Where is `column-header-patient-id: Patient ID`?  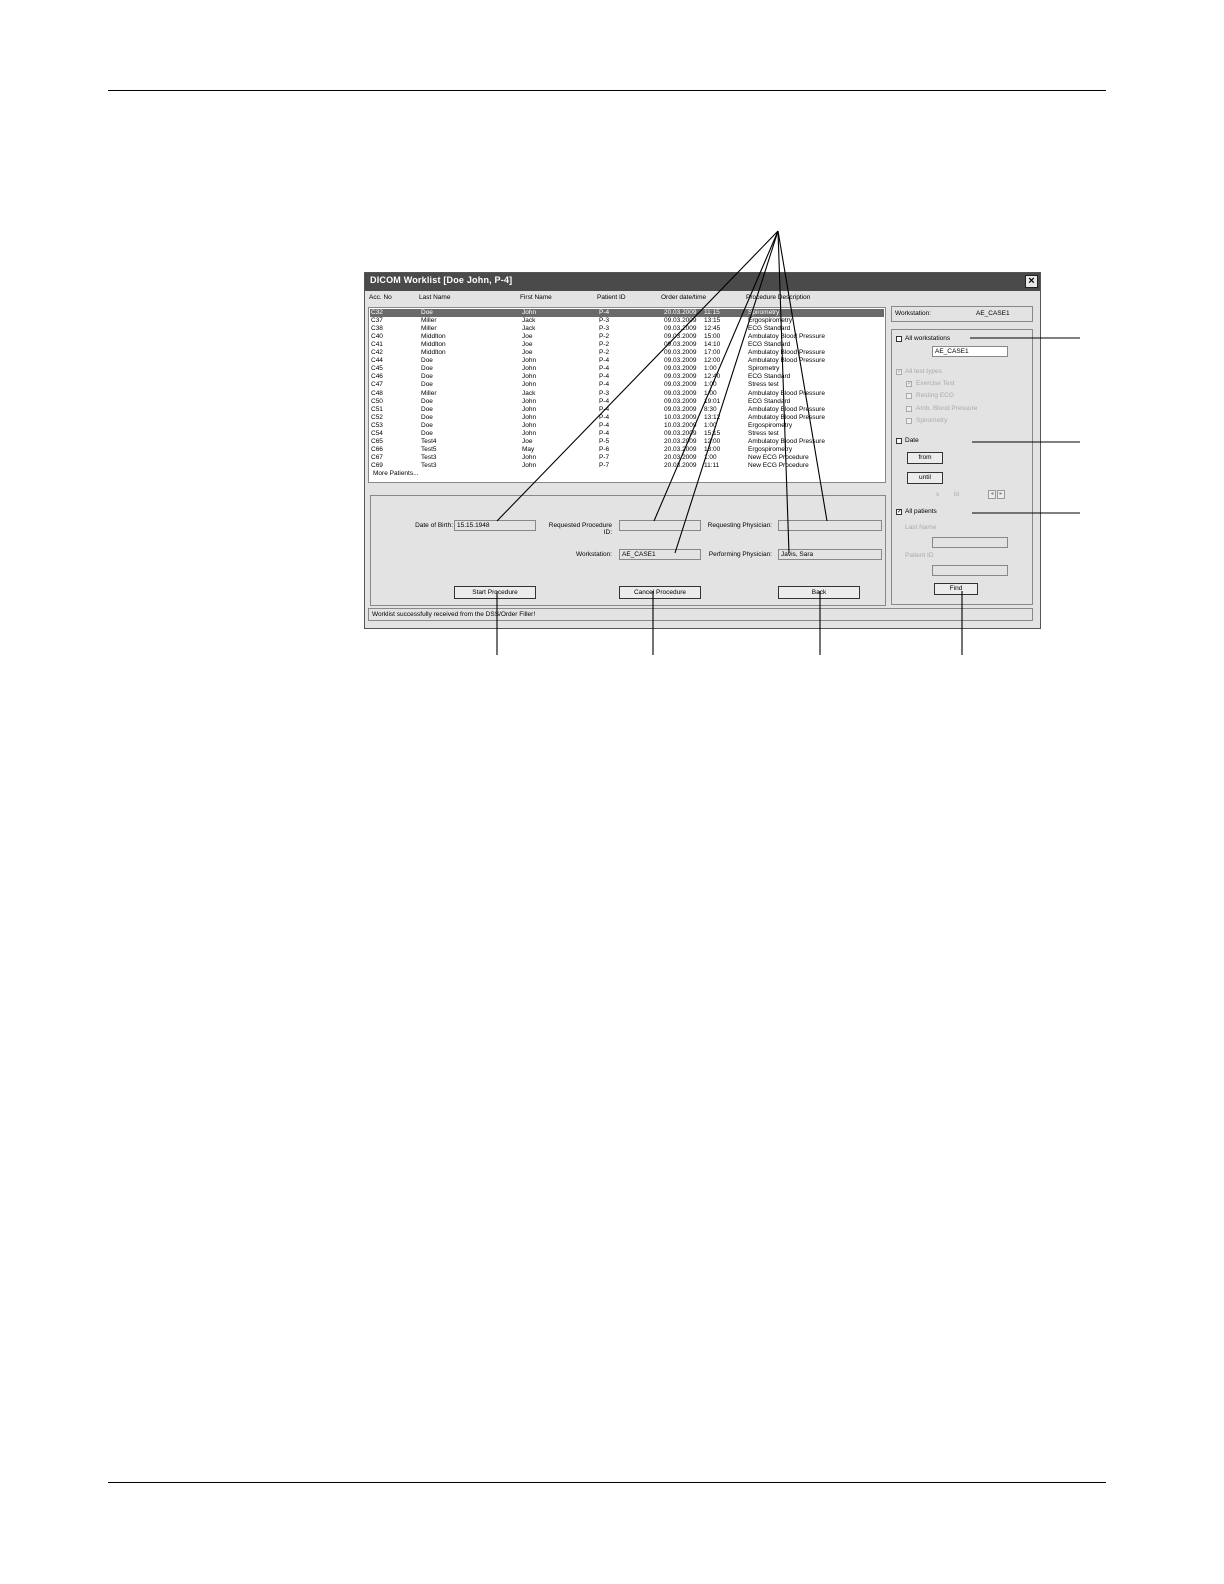 column-header-patient-id: Patient ID is located at coordinates (611, 297).